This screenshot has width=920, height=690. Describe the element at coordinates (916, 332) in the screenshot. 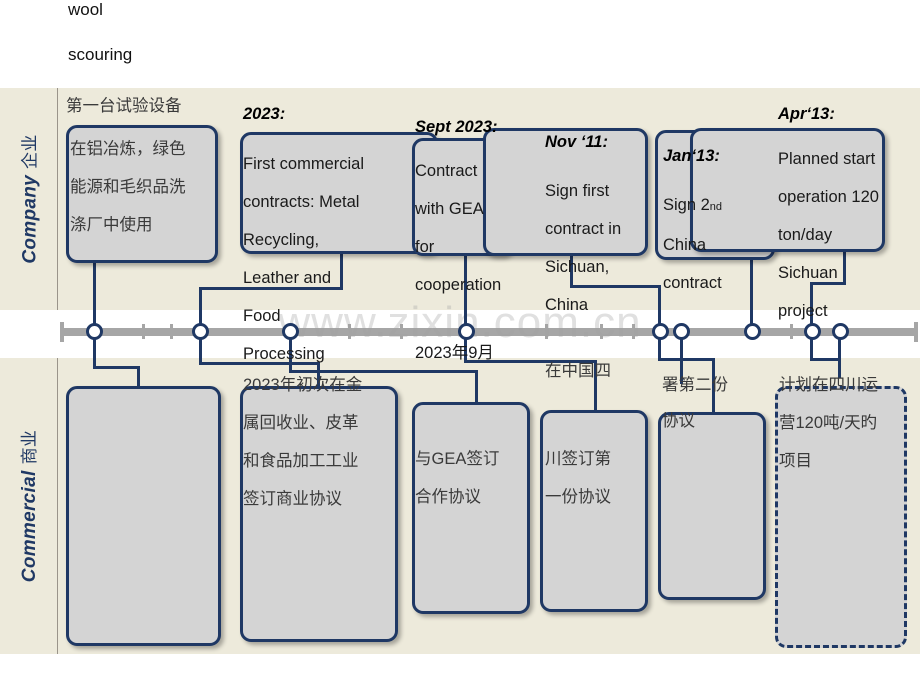

I see `axis-end-cap` at that location.